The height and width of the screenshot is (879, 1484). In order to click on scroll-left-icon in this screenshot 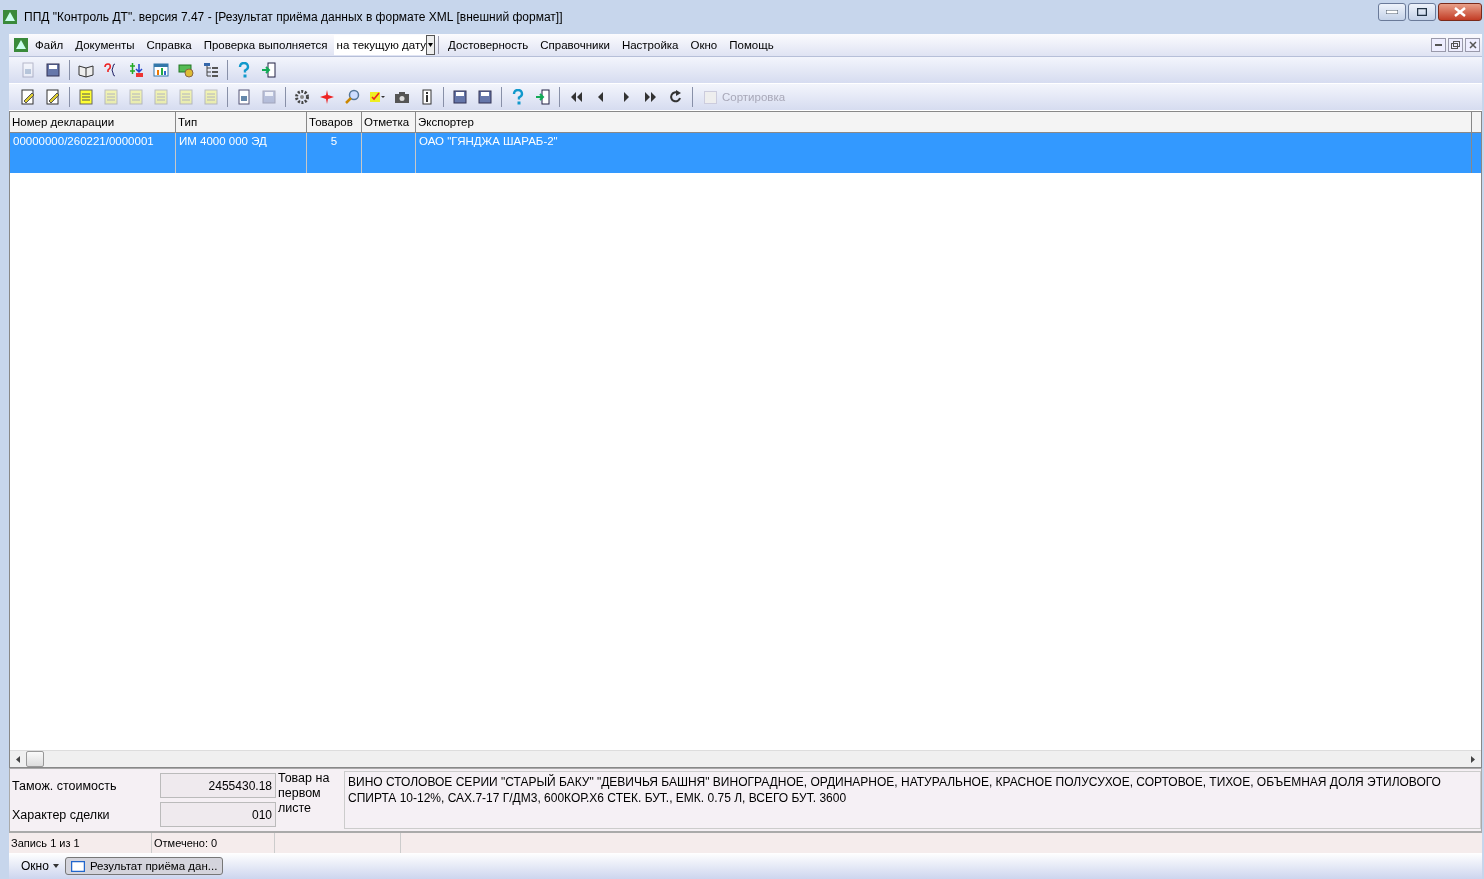, I will do `click(18, 759)`.